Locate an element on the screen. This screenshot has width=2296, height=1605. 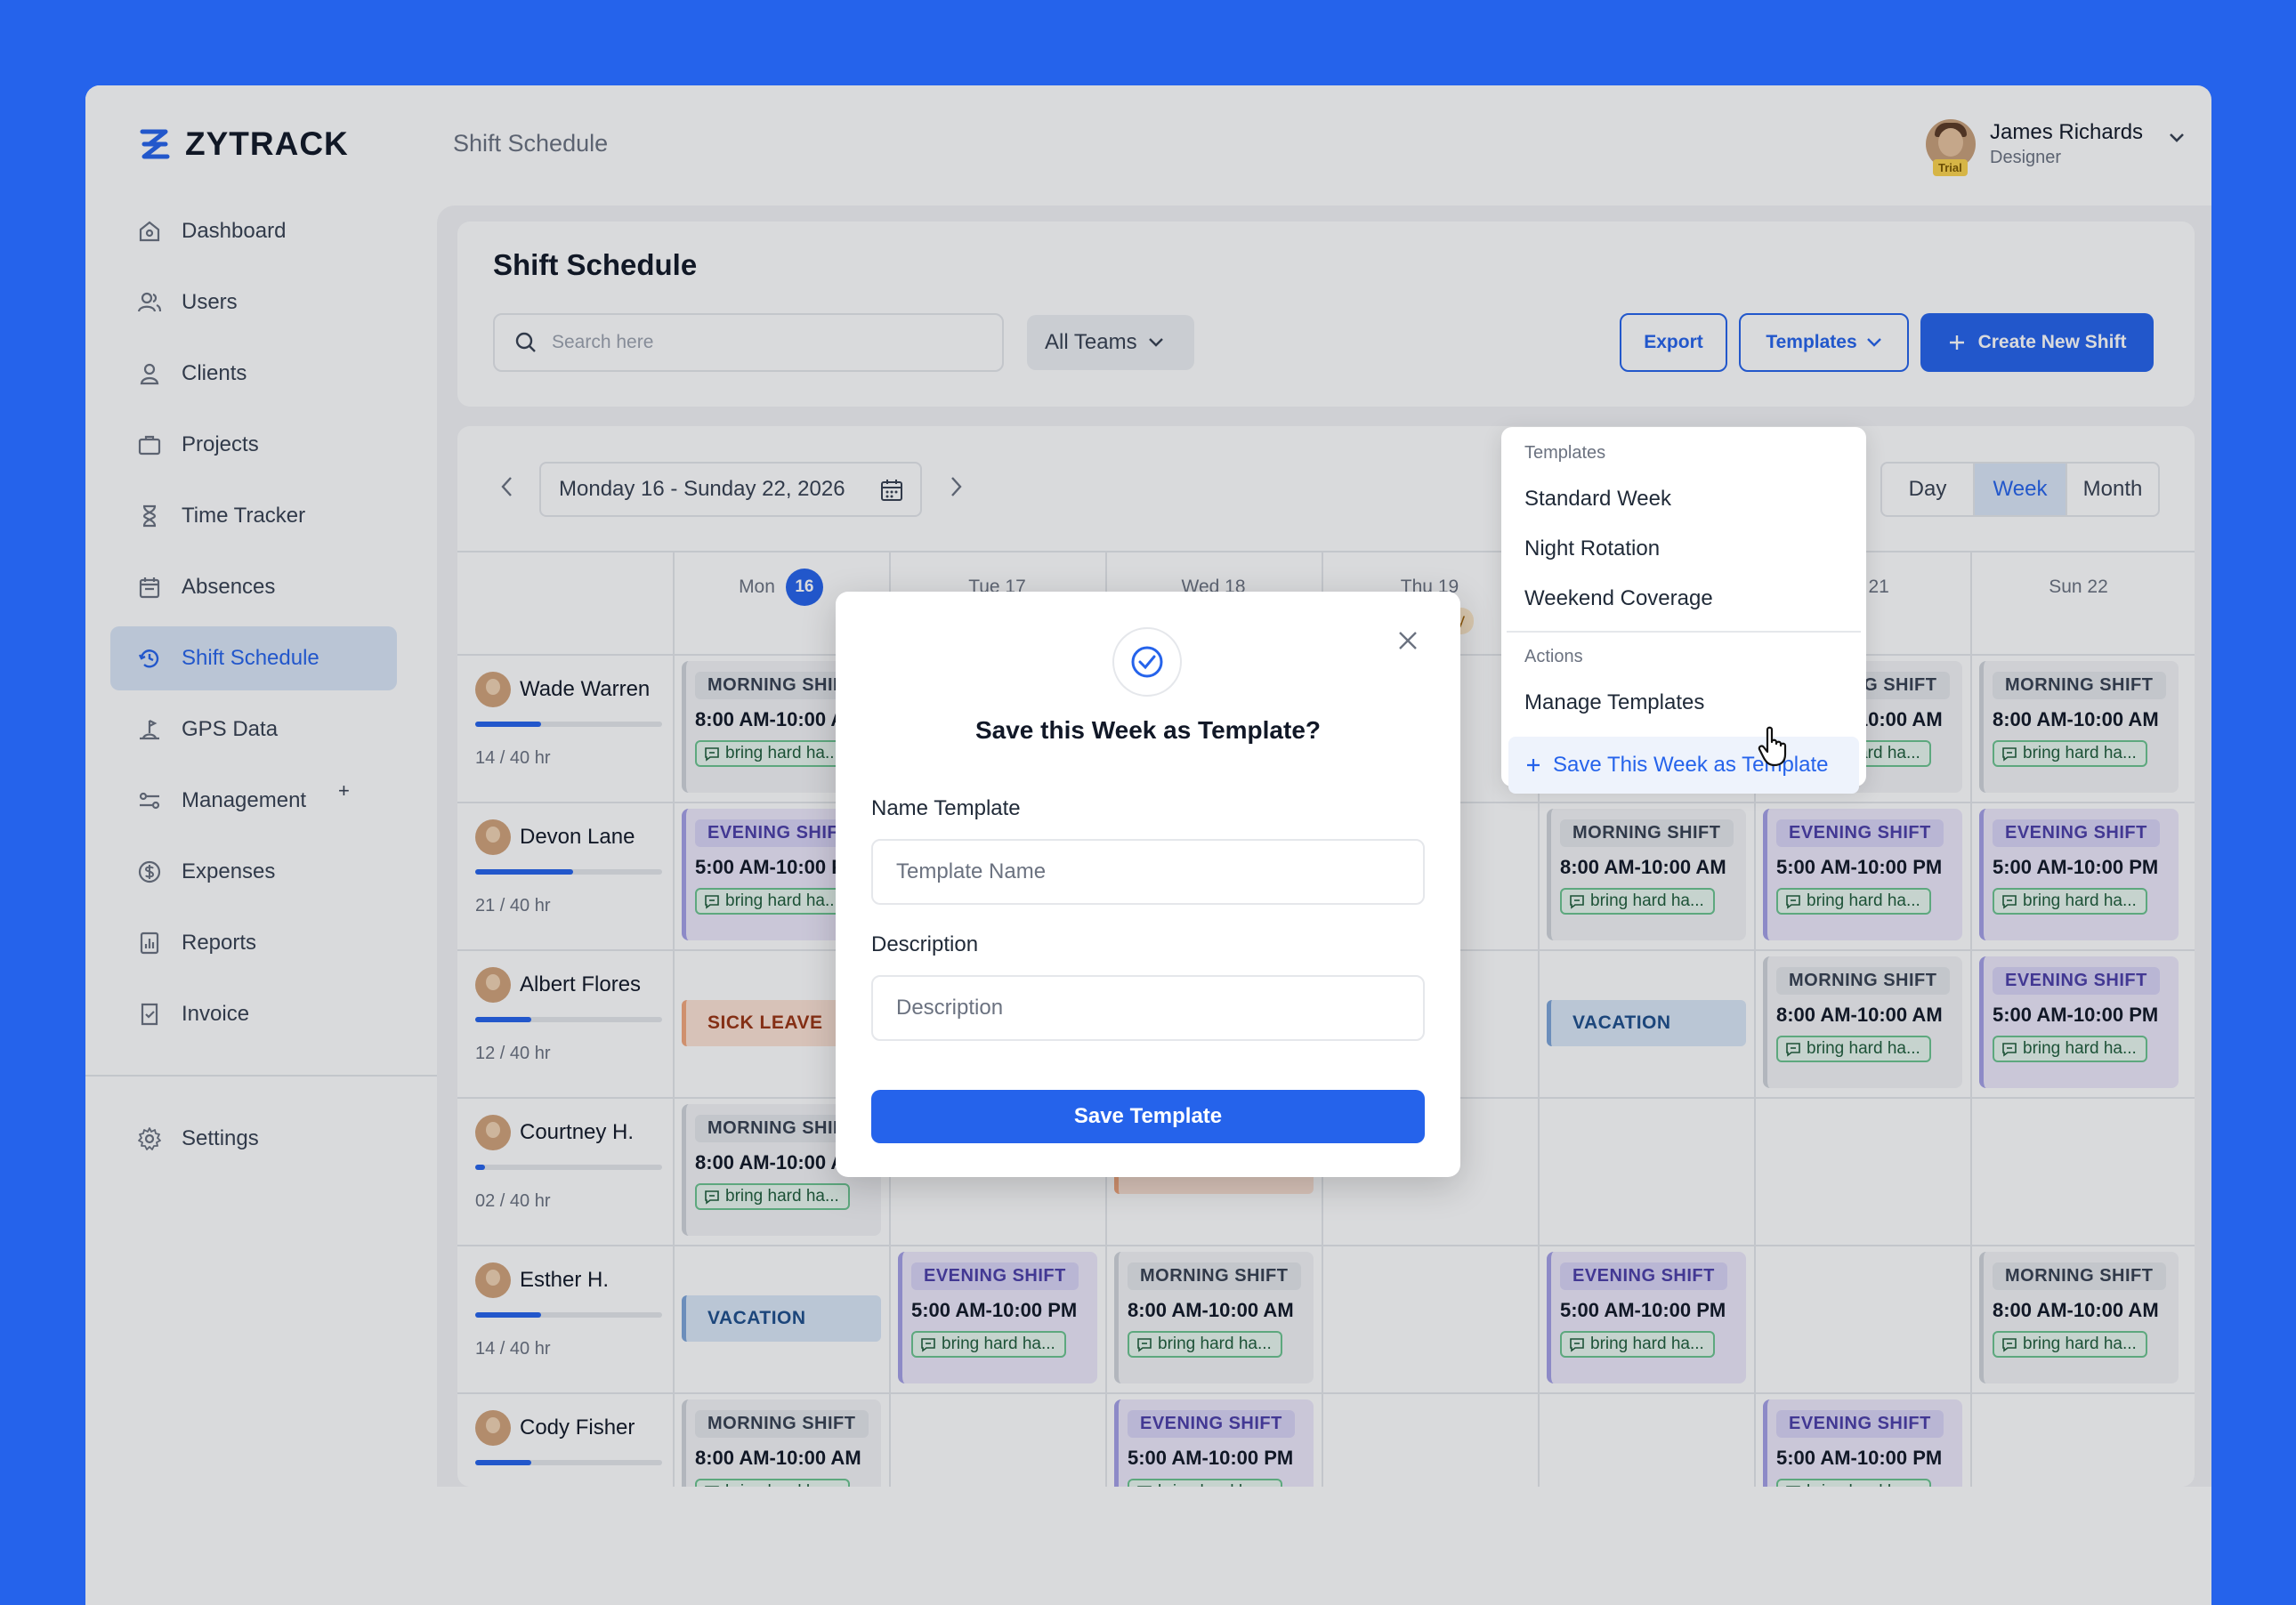
template-name-placeholder: Template Name is located at coordinates (971, 871).